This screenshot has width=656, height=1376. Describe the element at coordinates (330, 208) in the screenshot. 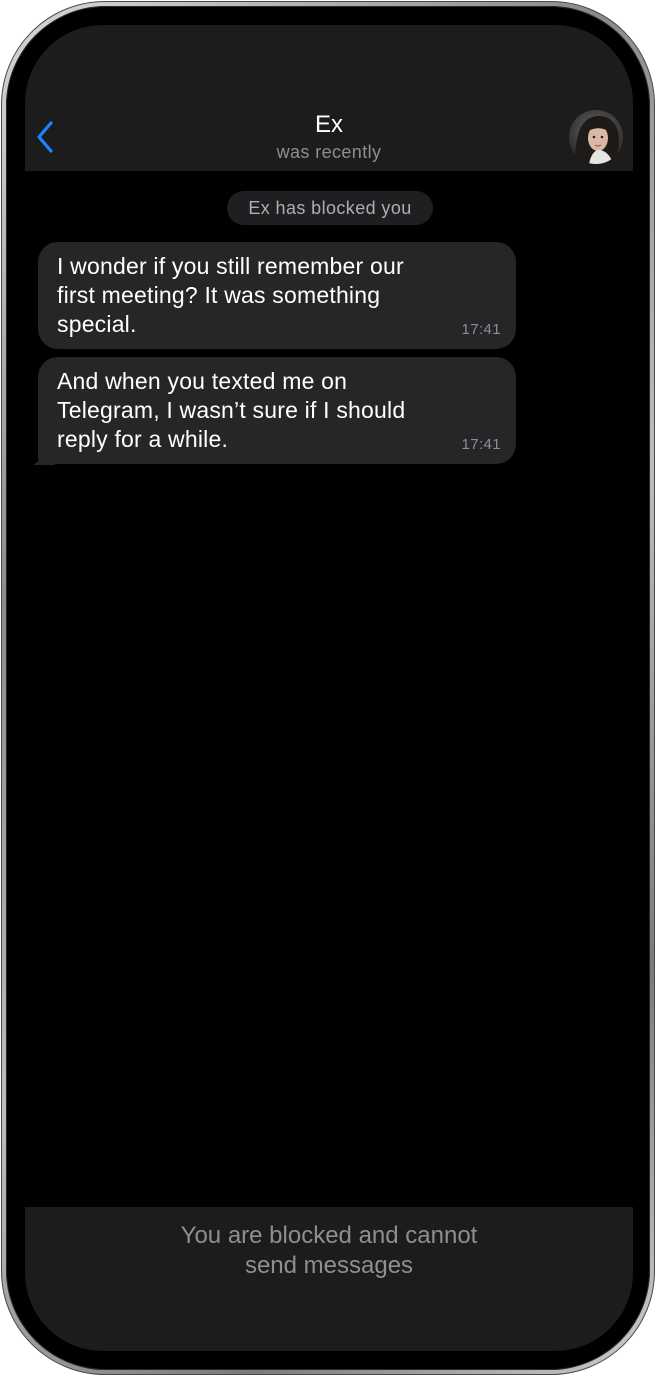

I see `blocked-service-message: Ex has blocked you` at that location.